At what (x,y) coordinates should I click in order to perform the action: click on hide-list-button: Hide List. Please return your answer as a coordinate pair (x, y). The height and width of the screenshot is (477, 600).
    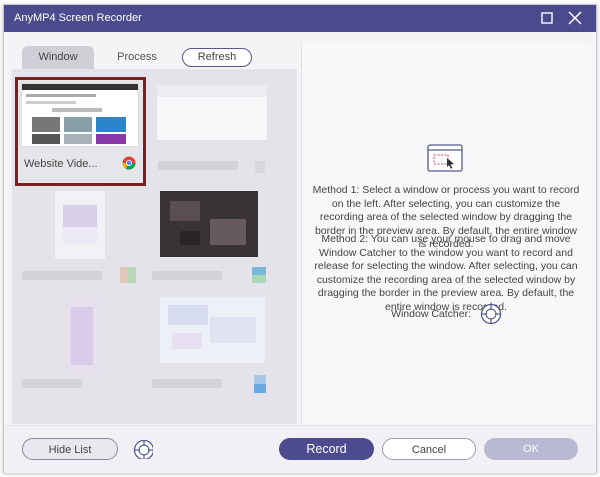
    Looking at the image, I should click on (70, 449).